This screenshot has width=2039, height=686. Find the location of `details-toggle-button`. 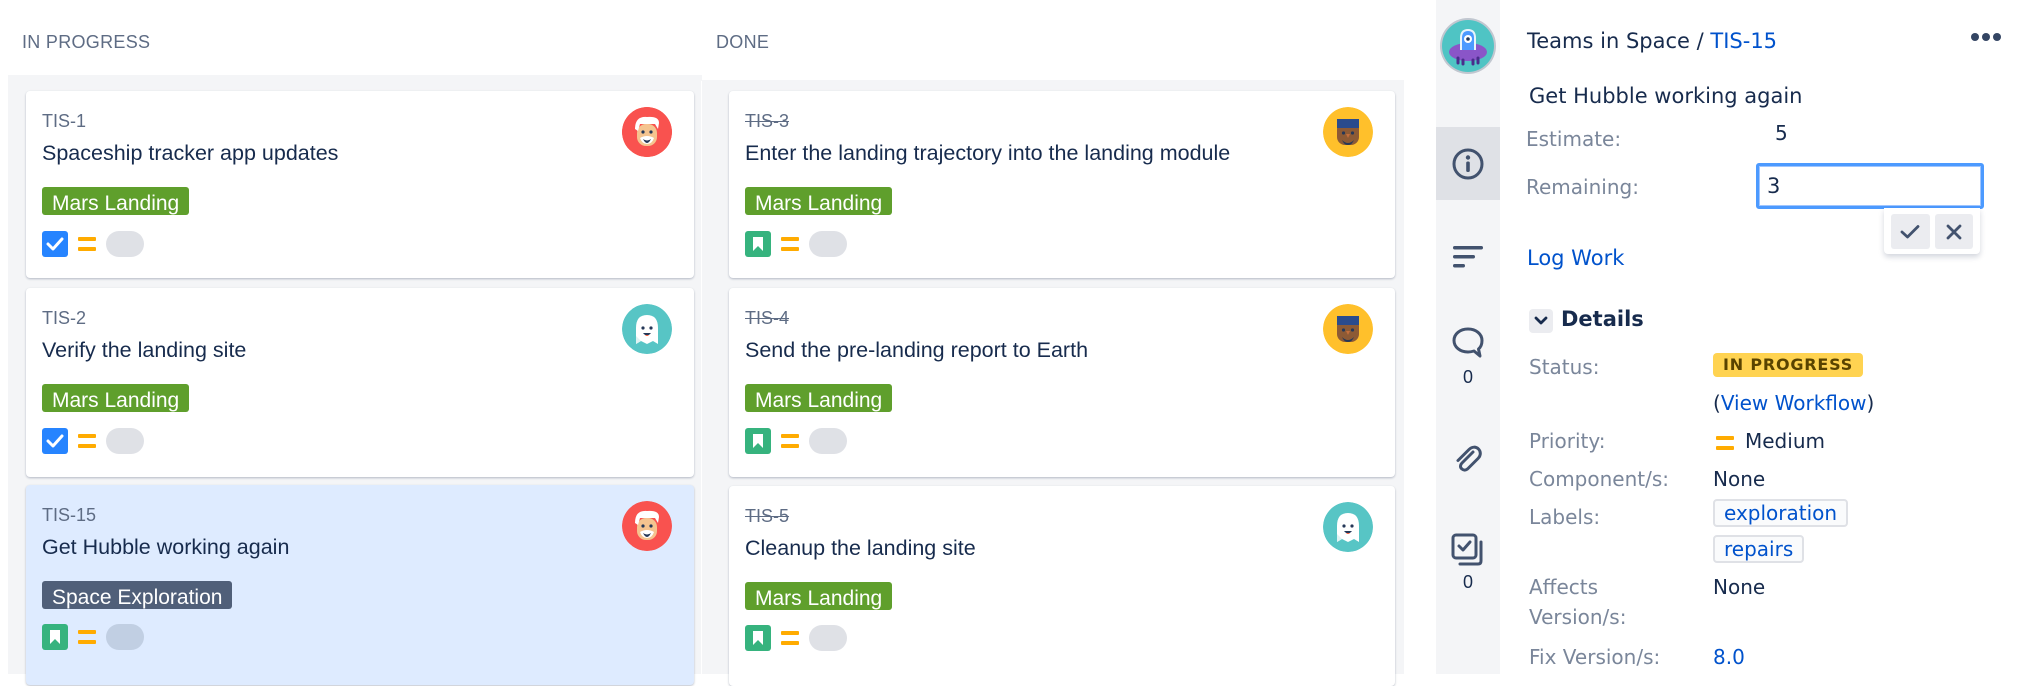

details-toggle-button is located at coordinates (1541, 321).